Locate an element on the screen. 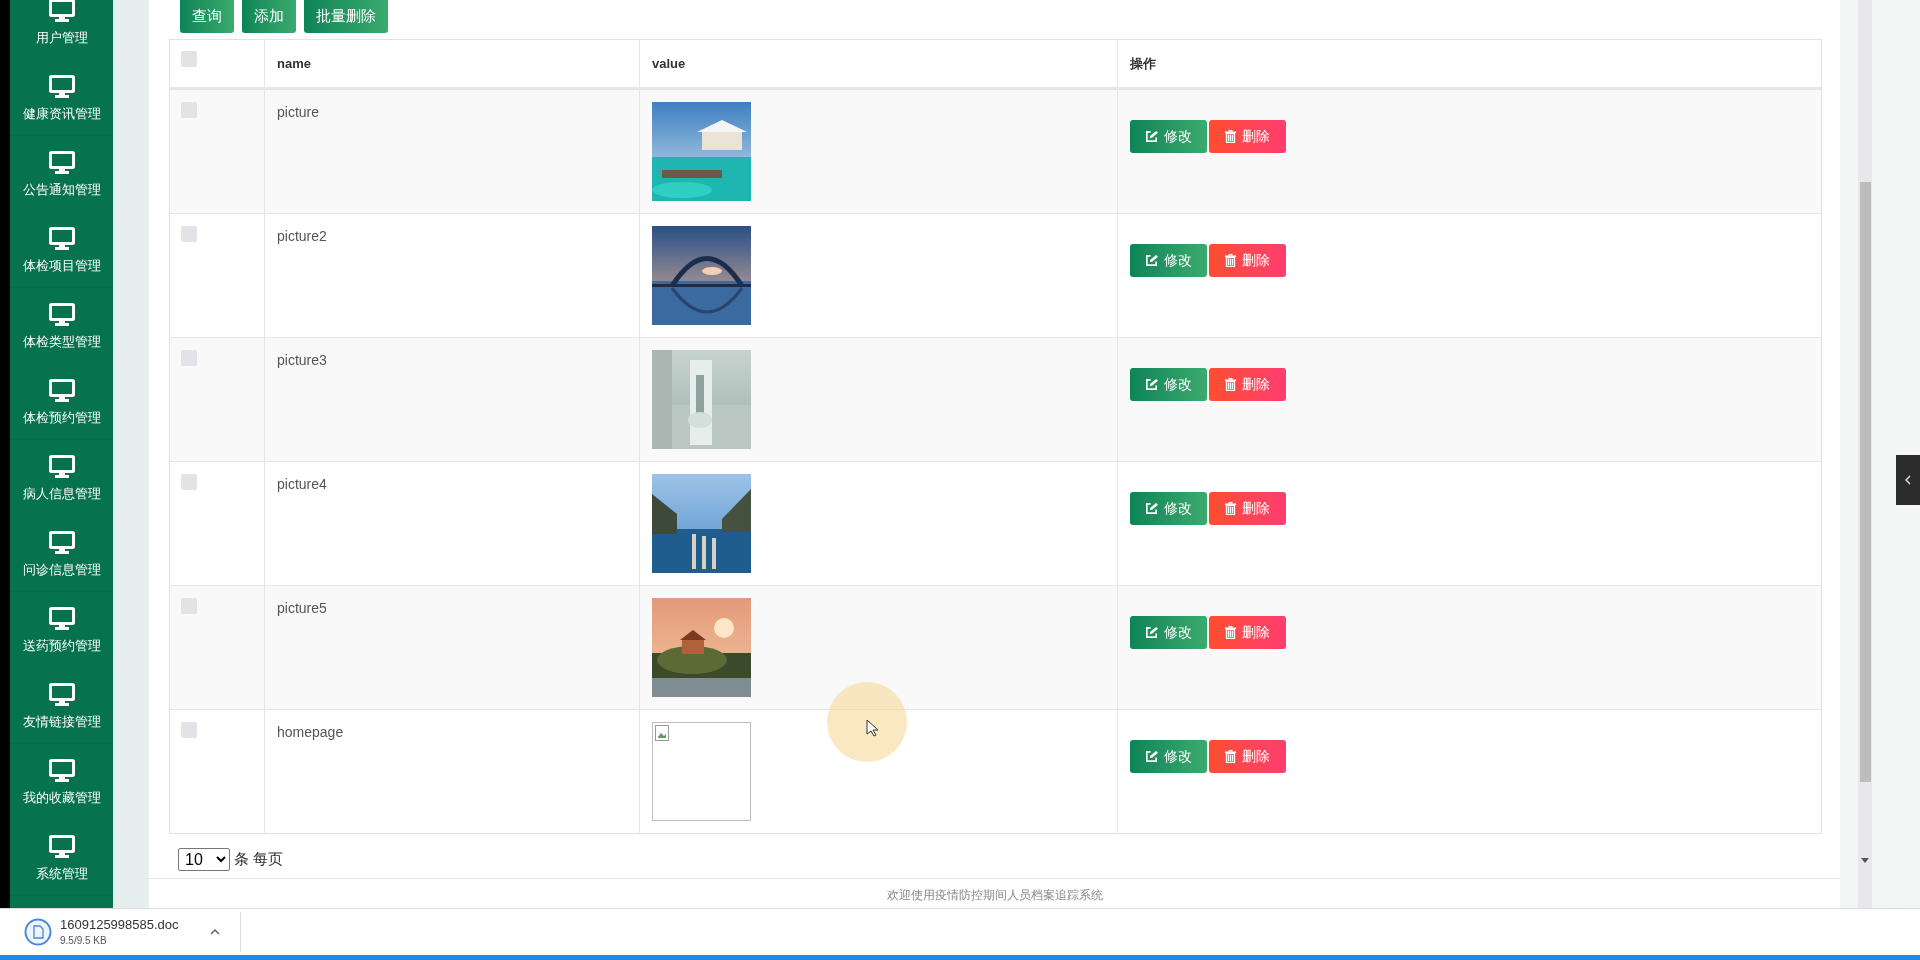 The image size is (1920, 960). page-size-select: 10 is located at coordinates (204, 859).